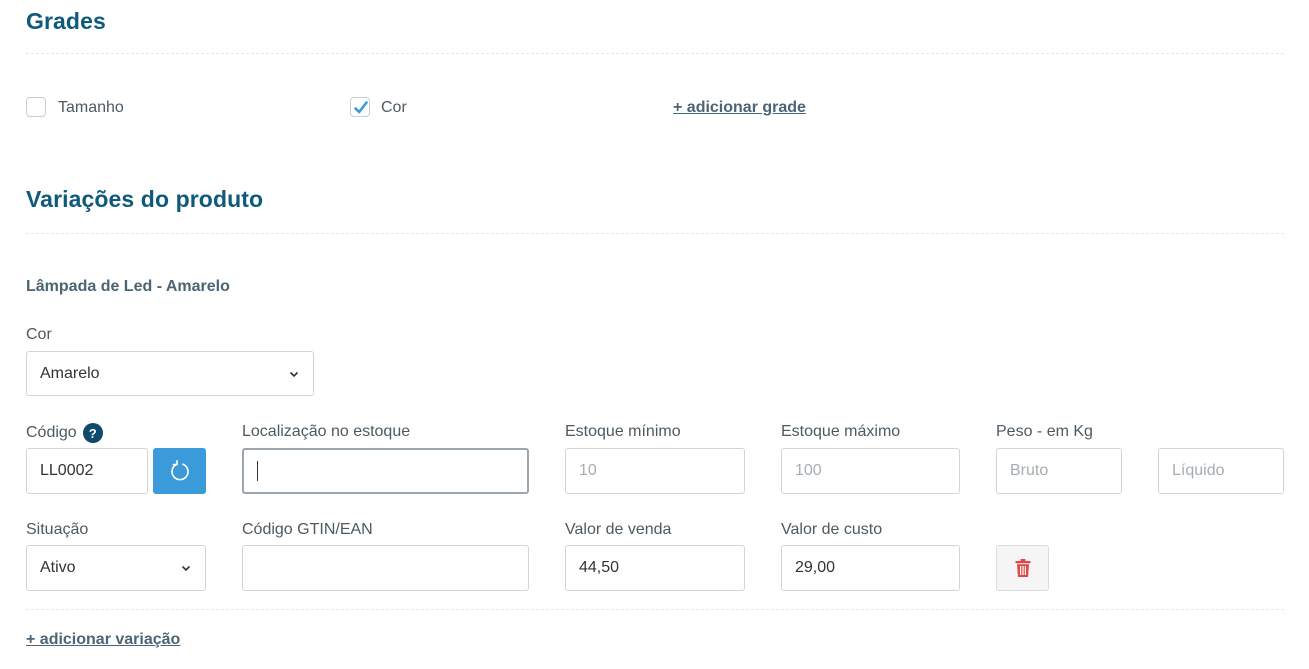  I want to click on valor-custo-input: 29,00, so click(870, 568).